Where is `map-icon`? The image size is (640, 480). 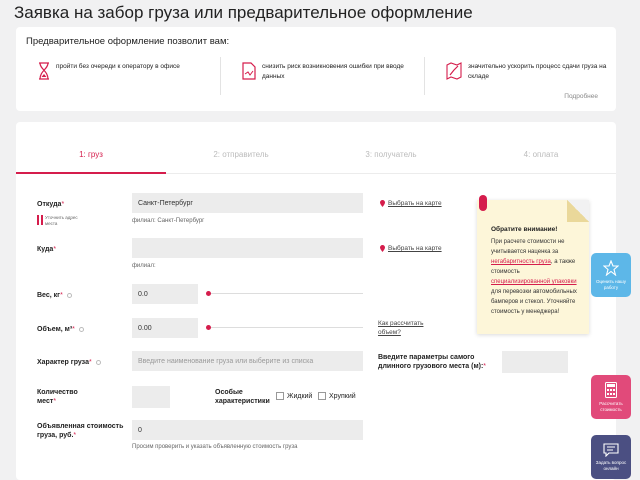
map-icon is located at coordinates (454, 71).